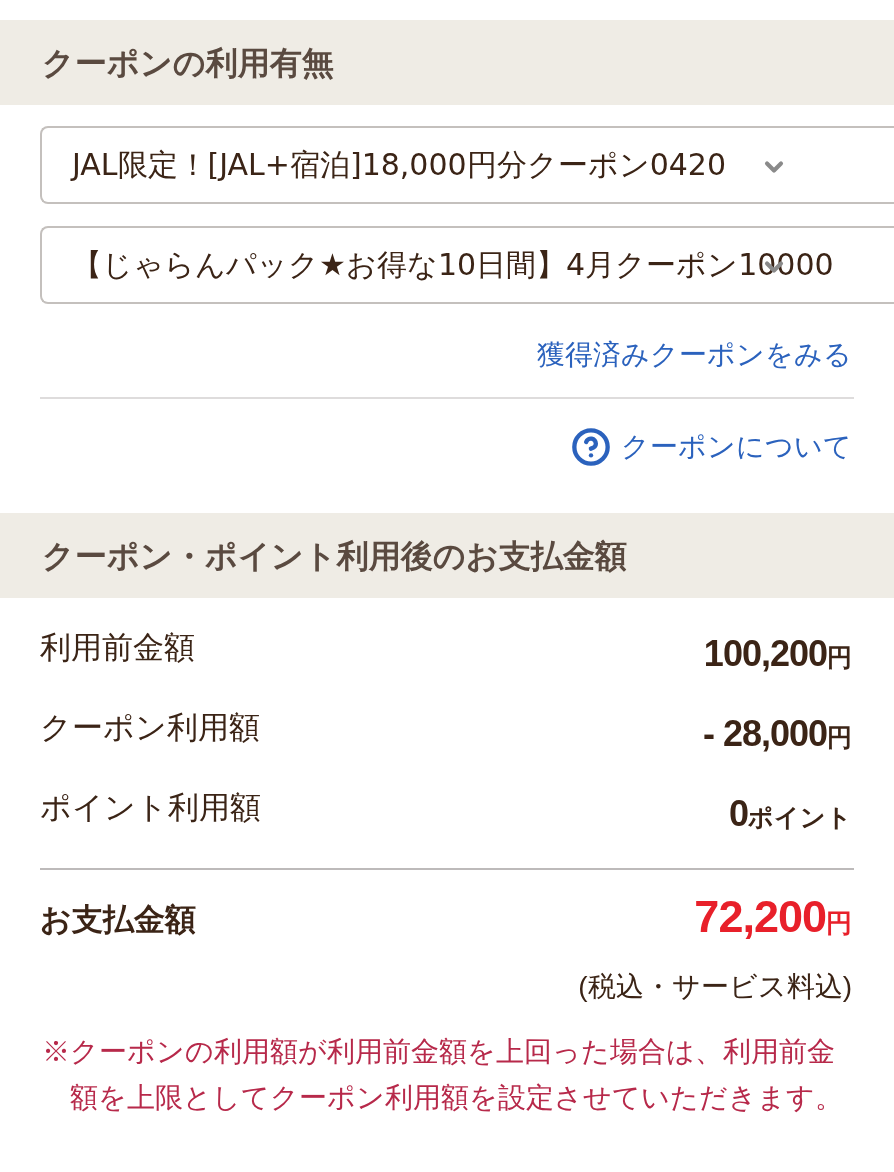 The height and width of the screenshot is (1172, 894). What do you see at coordinates (334, 556) in the screenshot?
I see `section-title: クーポン・ポイント利用後のお支払金額` at bounding box center [334, 556].